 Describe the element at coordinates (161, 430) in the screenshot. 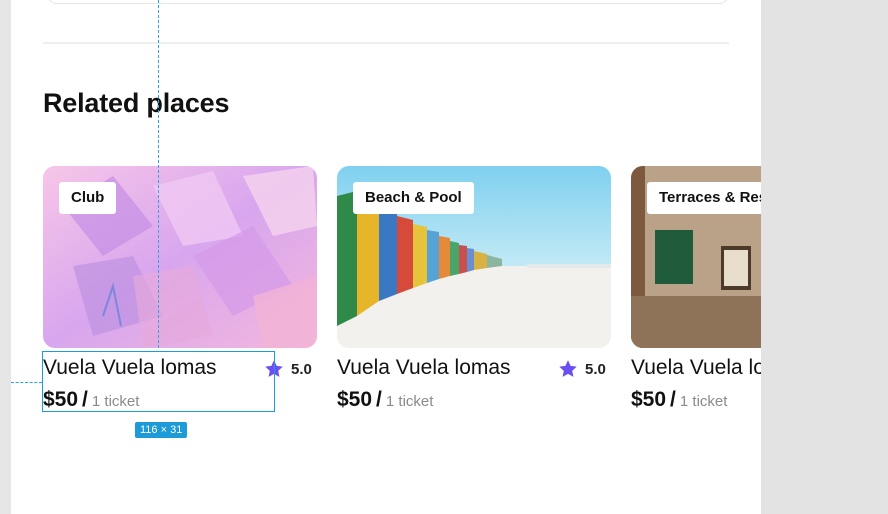

I see `size-badge: 116 × 31` at that location.